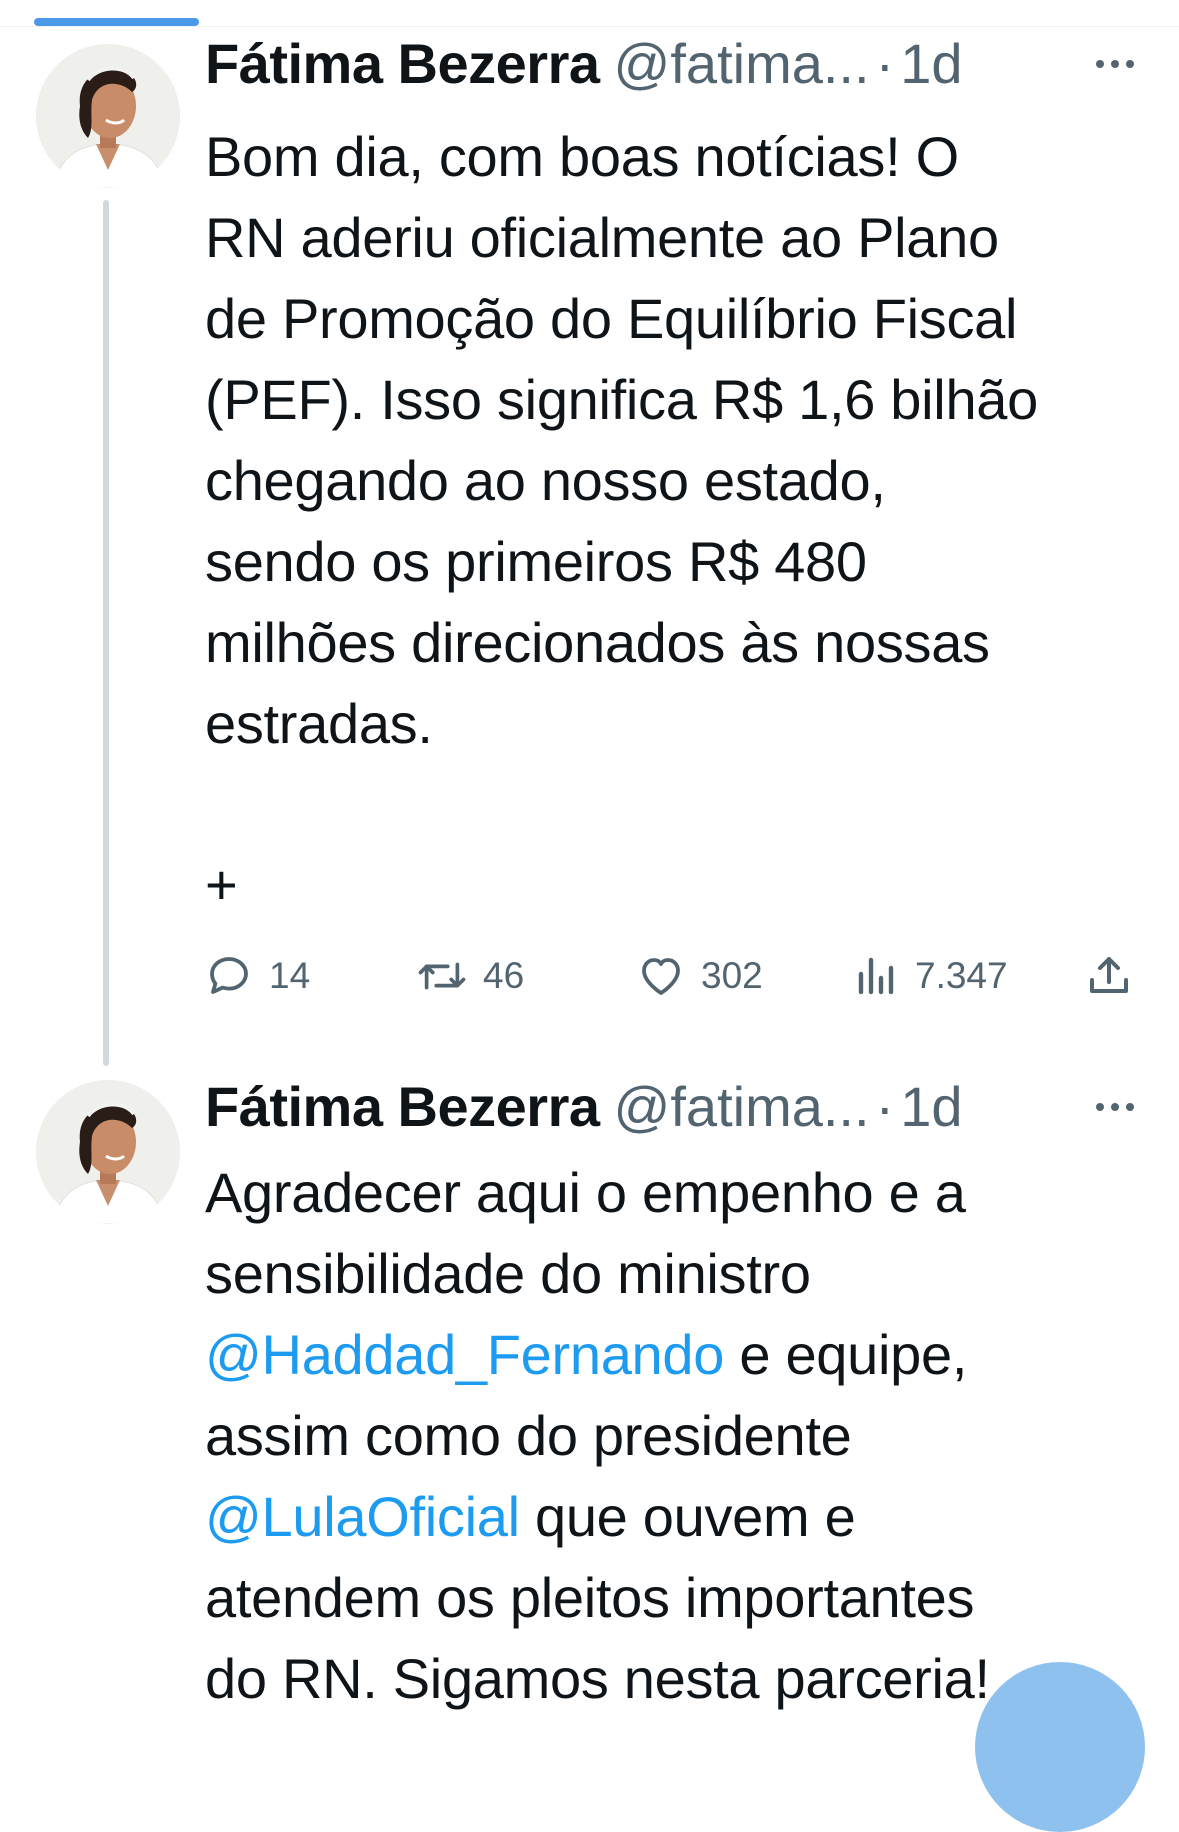  Describe the element at coordinates (732, 975) in the screenshot. I see `like-count: 302` at that location.